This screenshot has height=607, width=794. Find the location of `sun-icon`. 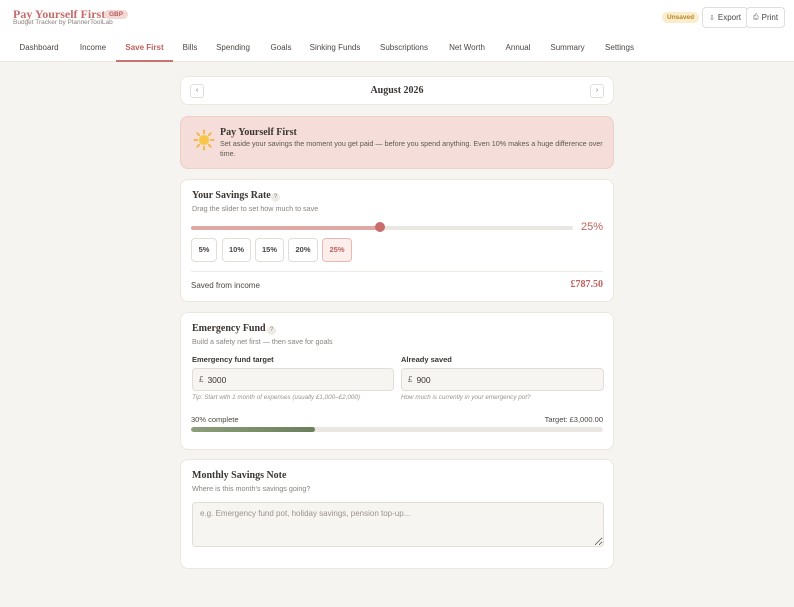

sun-icon is located at coordinates (204, 140).